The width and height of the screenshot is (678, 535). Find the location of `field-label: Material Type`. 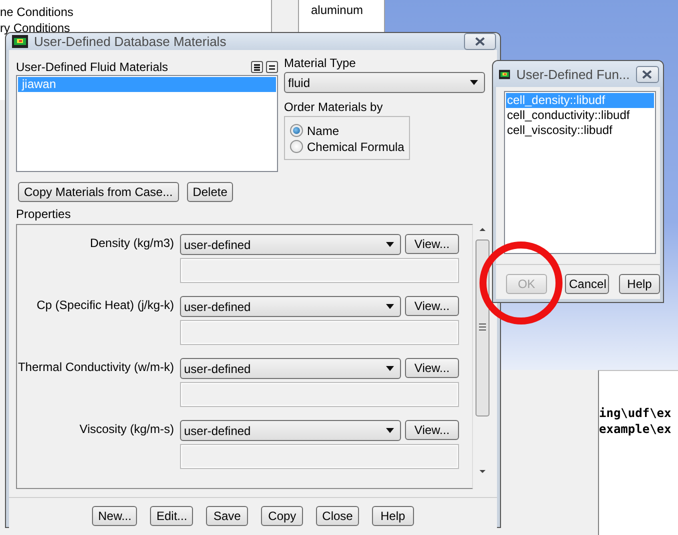

field-label: Material Type is located at coordinates (320, 63).